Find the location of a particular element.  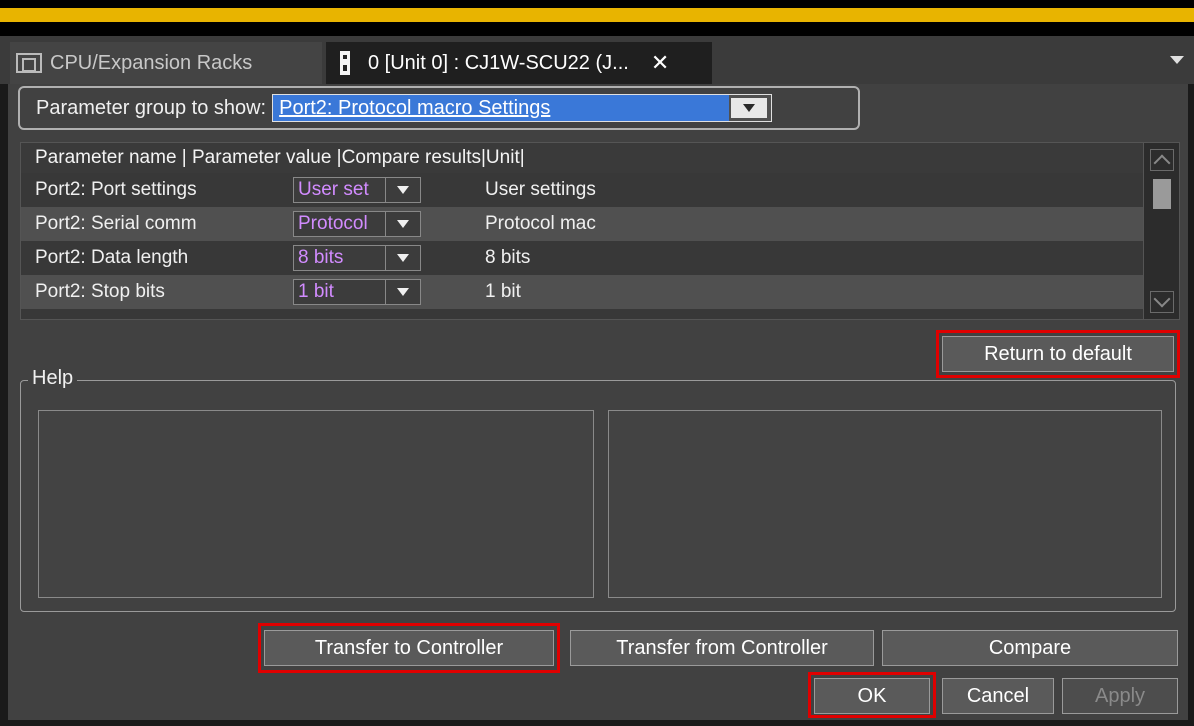

accent-bar is located at coordinates (597, 15).